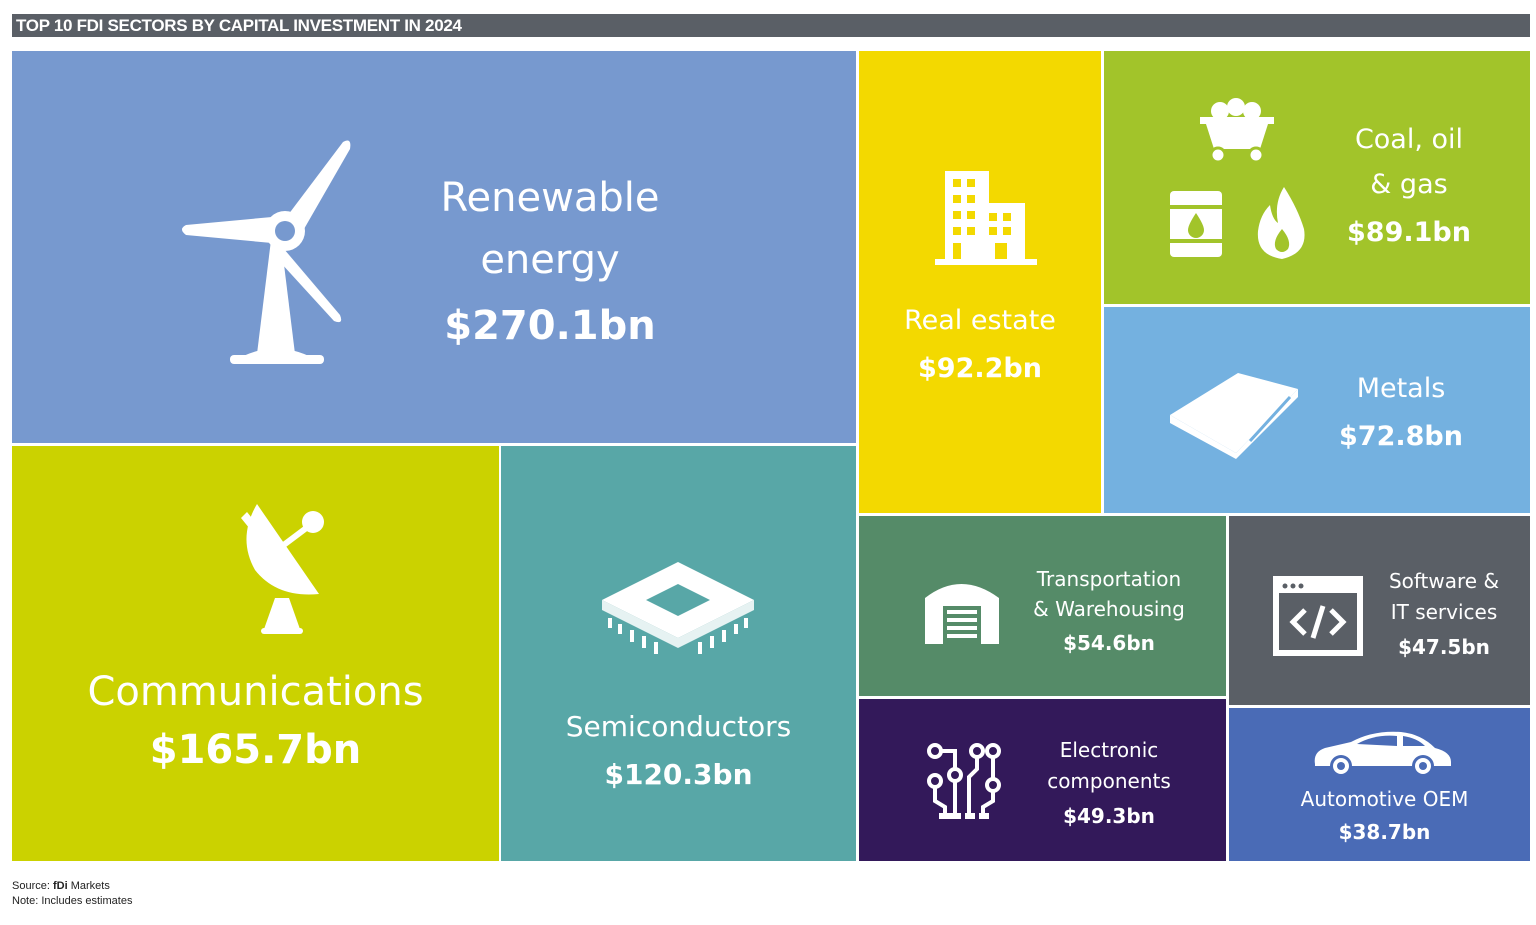 The image size is (1536, 925). Describe the element at coordinates (550, 326) in the screenshot. I see `renewable-value: $270.1bn` at that location.